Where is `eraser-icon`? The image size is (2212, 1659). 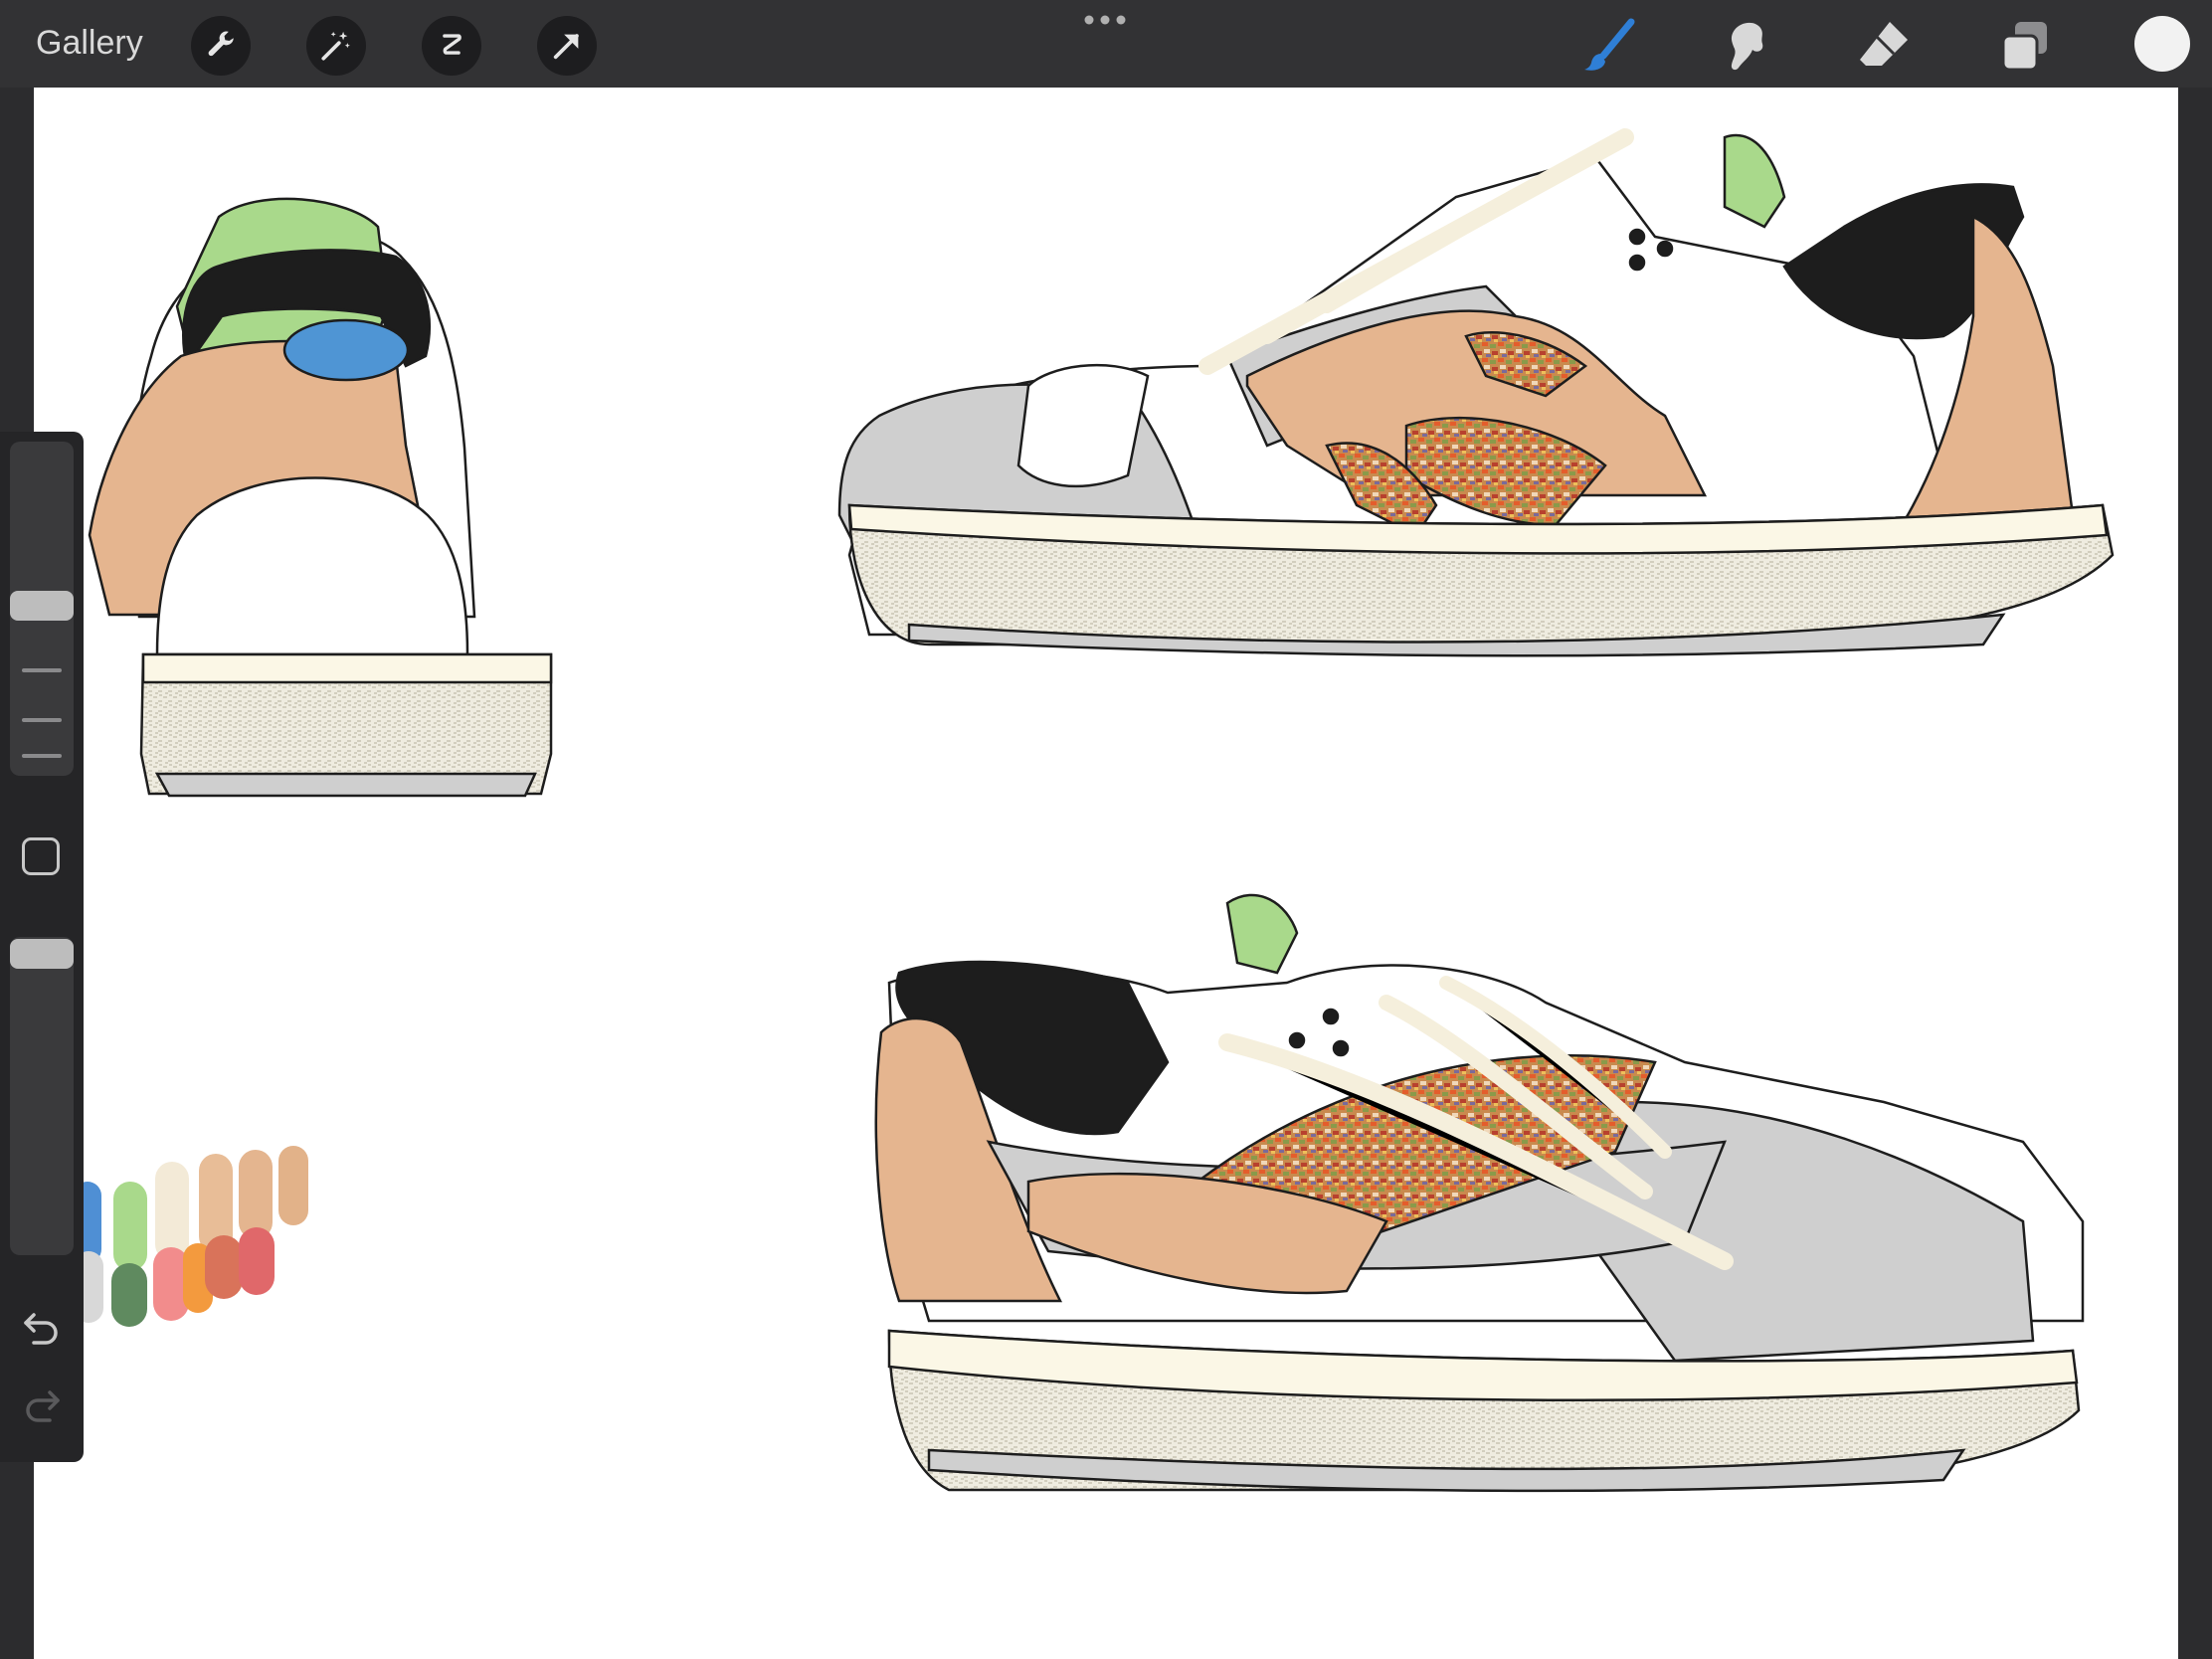
eraser-icon is located at coordinates (1884, 44).